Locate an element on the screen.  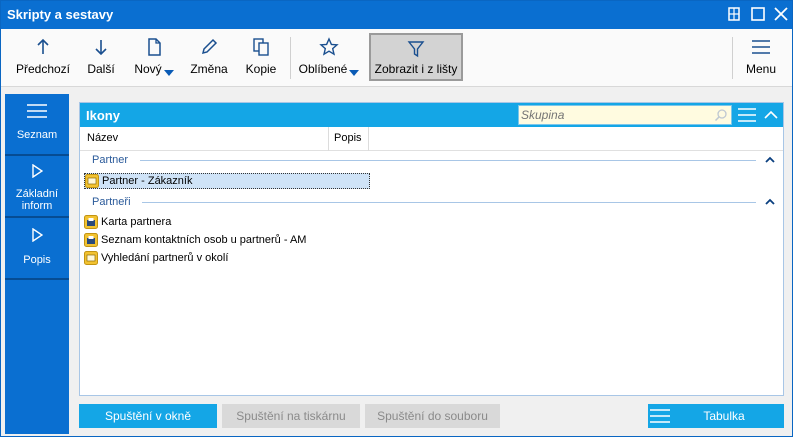
nav-label-basic-info-2: inform is located at coordinates (37, 206).